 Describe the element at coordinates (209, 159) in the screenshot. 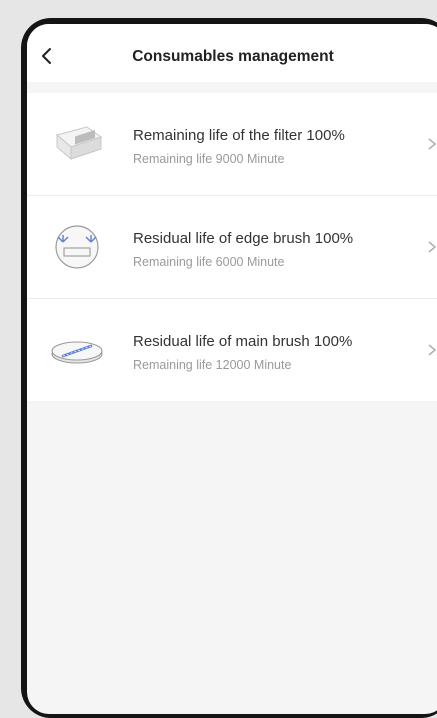

I see `consumable-remaining: Remaining life 9000 Minute` at that location.